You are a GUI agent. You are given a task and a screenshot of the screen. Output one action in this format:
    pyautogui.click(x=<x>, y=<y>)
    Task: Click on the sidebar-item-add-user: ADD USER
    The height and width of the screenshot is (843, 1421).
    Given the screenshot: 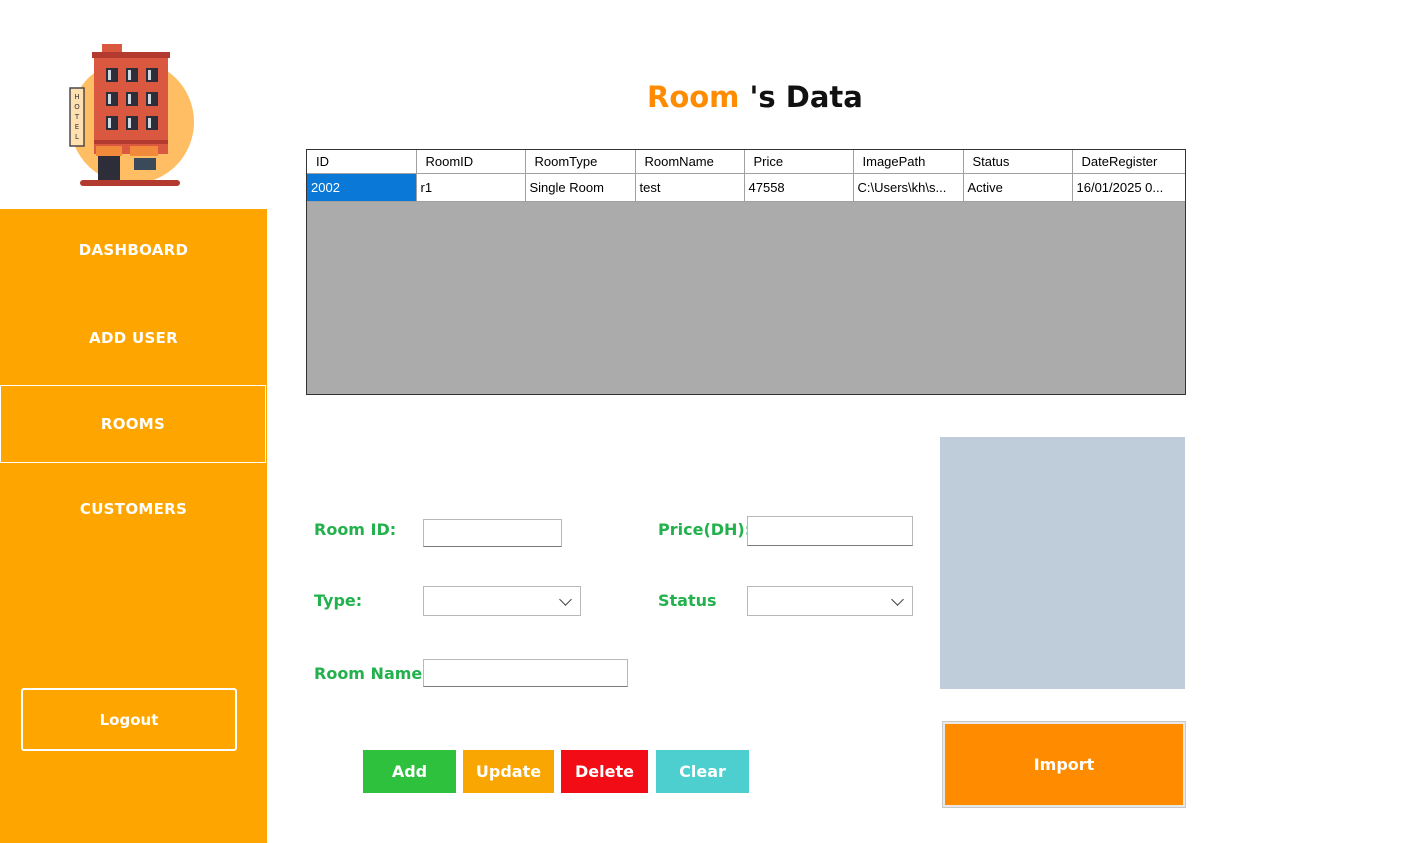 What is the action you would take?
    pyautogui.click(x=133, y=338)
    